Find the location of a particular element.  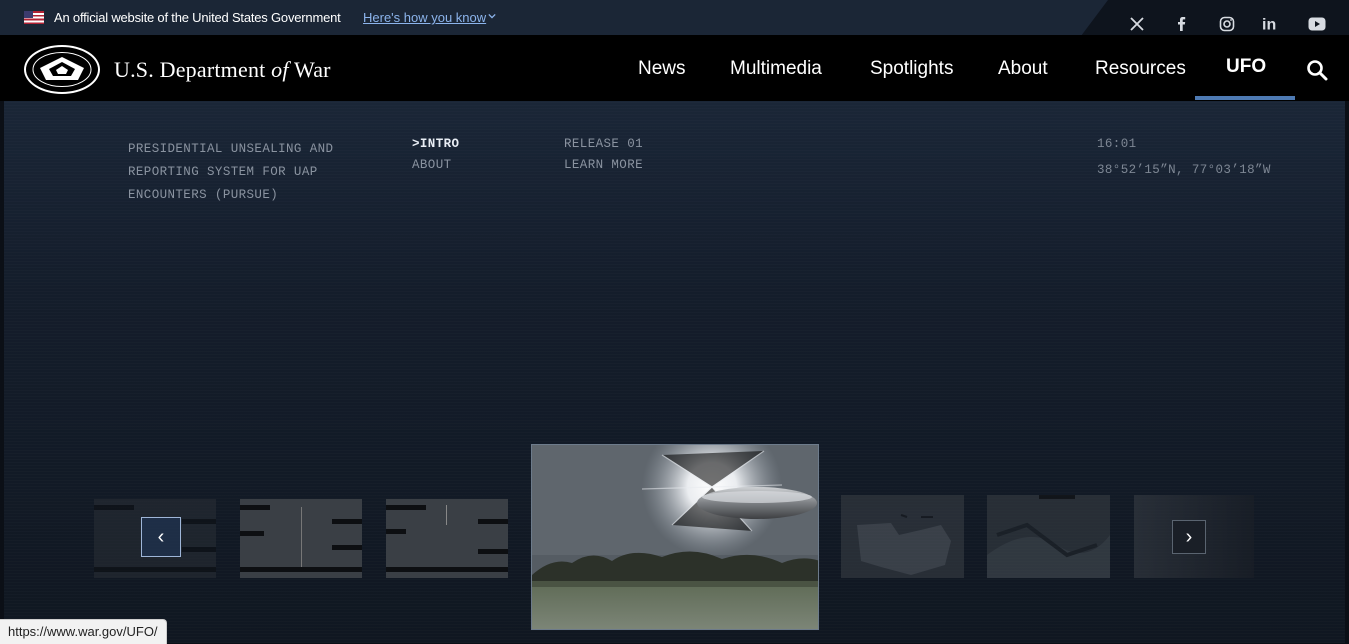

linkedin-icon: in is located at coordinates (1271, 24).